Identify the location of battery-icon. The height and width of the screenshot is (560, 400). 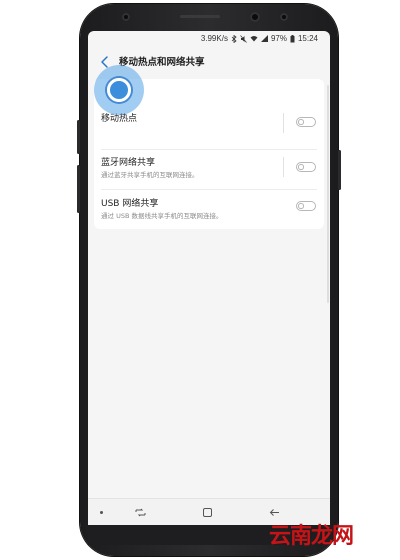
(292, 38).